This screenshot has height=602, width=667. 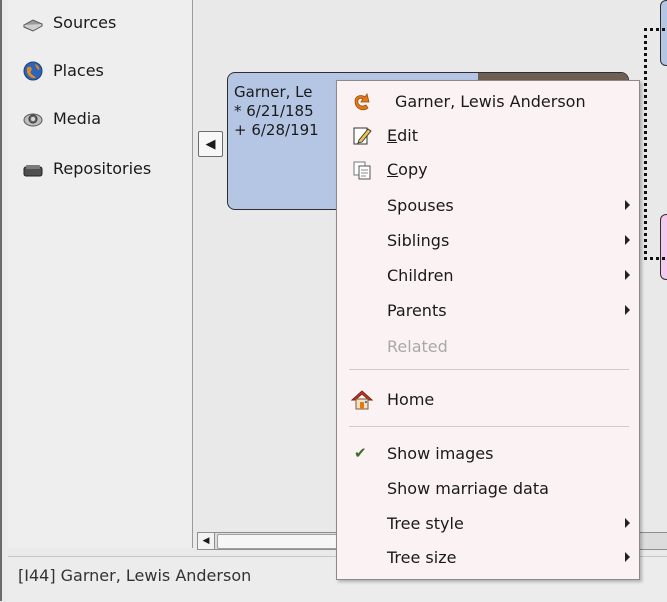 I want to click on navigate-children-button: ◀, so click(x=210, y=144).